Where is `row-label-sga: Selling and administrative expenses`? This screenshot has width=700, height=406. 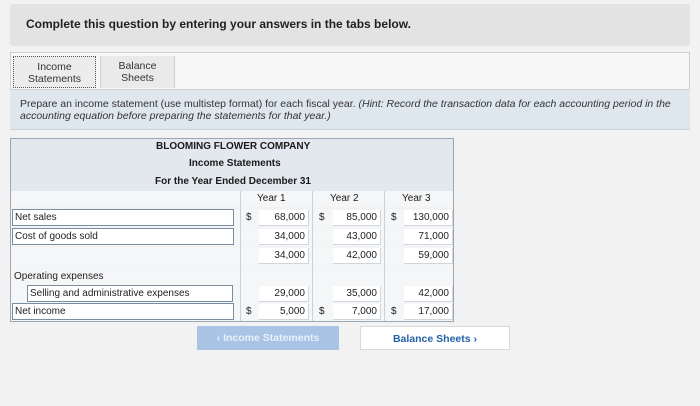 row-label-sga: Selling and administrative expenses is located at coordinates (130, 293).